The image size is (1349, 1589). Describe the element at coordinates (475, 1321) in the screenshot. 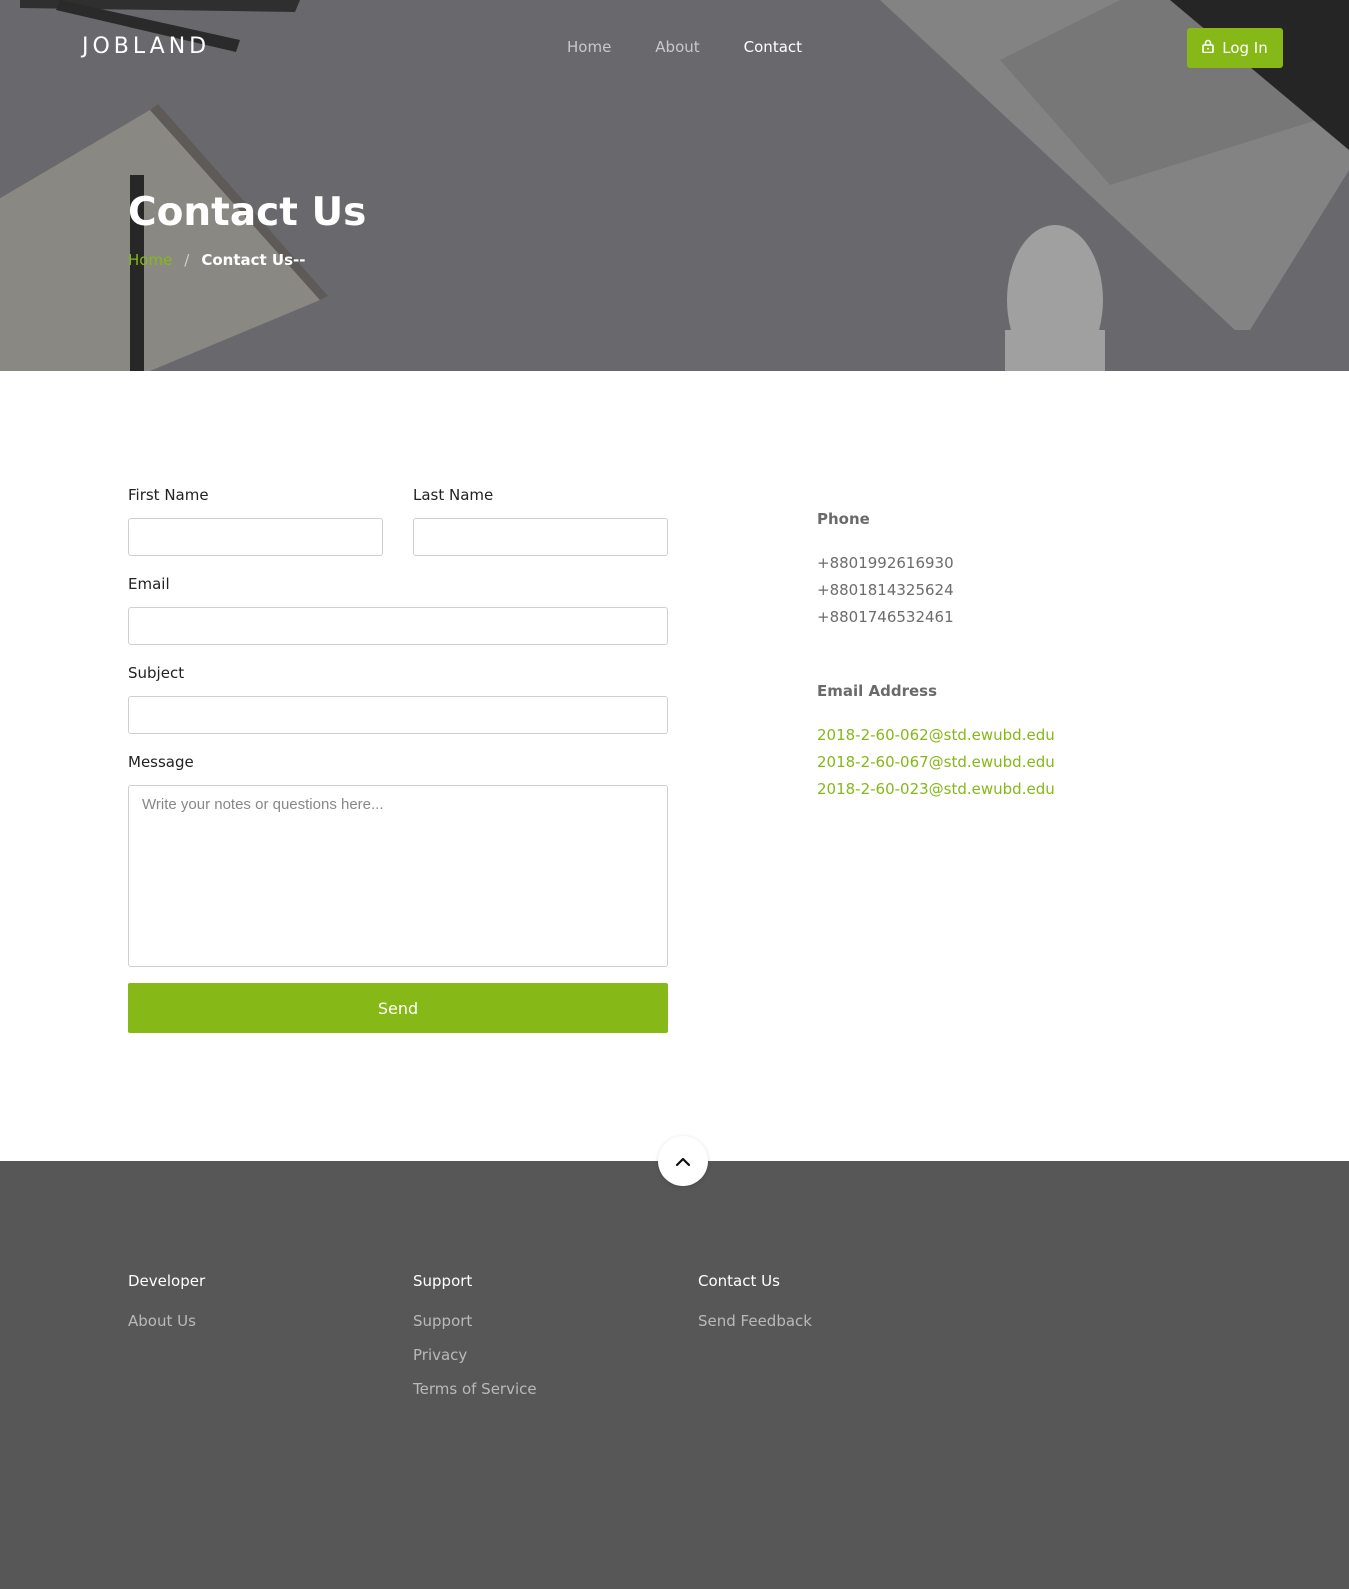

I see `footer-link-support: Support` at that location.